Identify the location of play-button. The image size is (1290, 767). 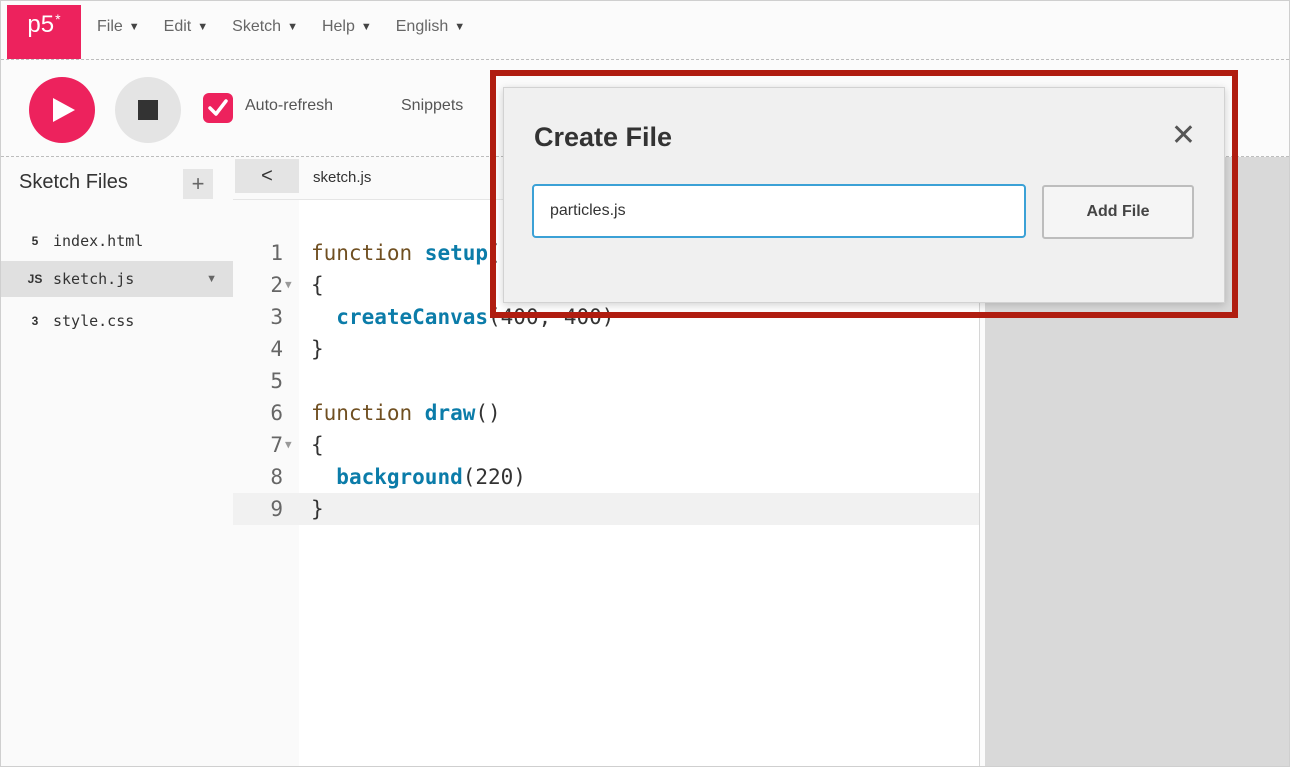
(62, 110).